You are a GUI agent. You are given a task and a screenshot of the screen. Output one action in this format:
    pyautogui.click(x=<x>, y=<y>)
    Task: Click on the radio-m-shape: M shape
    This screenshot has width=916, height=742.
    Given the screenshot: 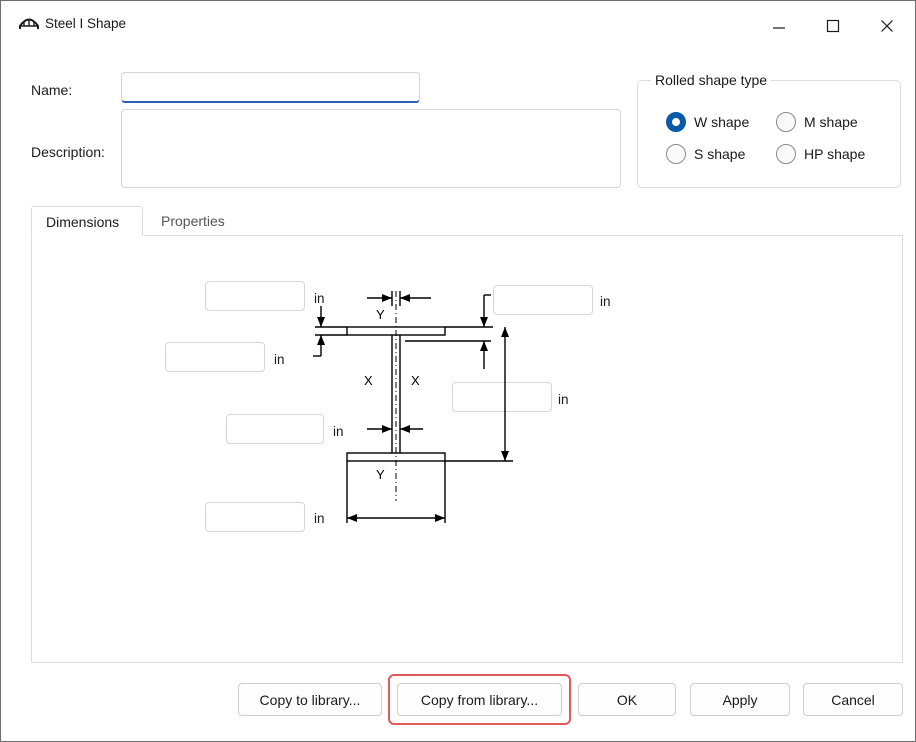 What is the action you would take?
    pyautogui.click(x=817, y=122)
    